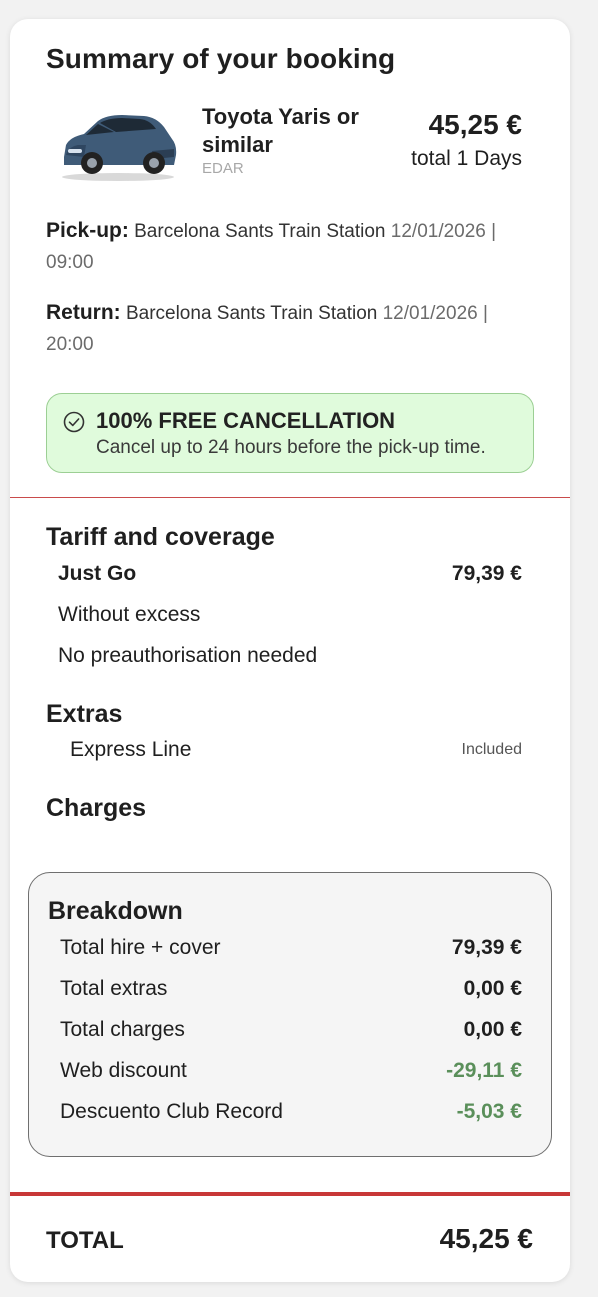  I want to click on breakdown-label: Total hire + cover, so click(140, 947).